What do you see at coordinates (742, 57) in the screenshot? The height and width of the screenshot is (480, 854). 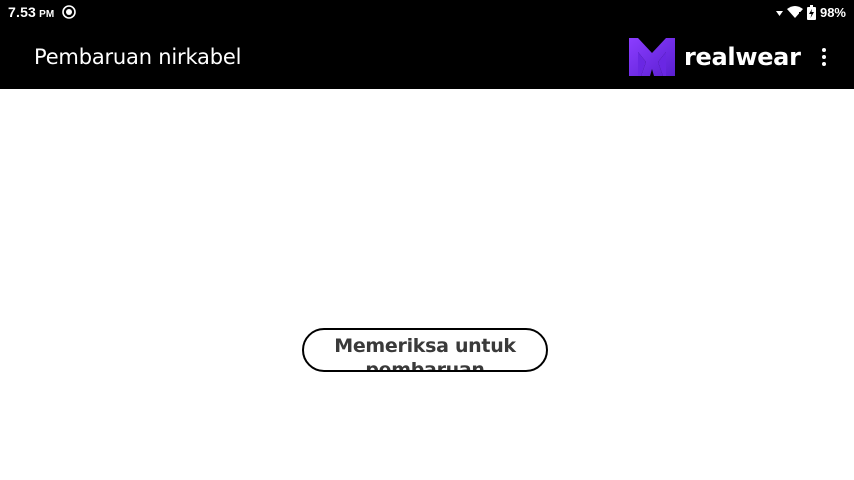 I see `brand-name: realwear` at bounding box center [742, 57].